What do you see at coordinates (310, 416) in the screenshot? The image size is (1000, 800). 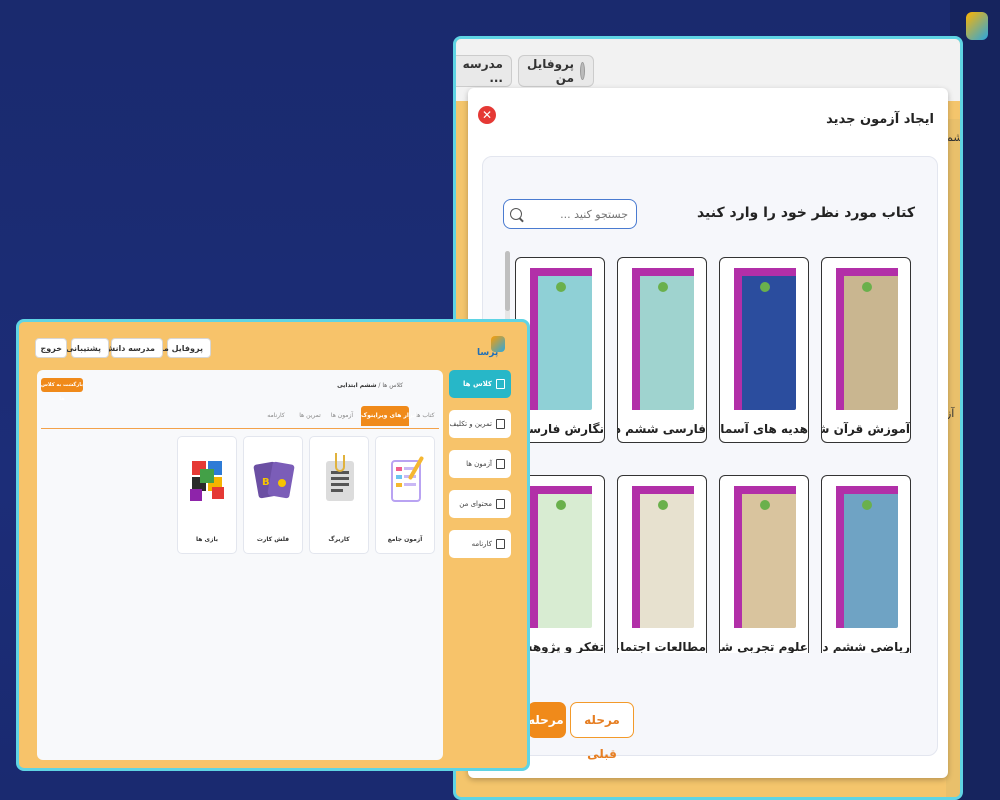 I see `tab-exercises: تمرین ها` at bounding box center [310, 416].